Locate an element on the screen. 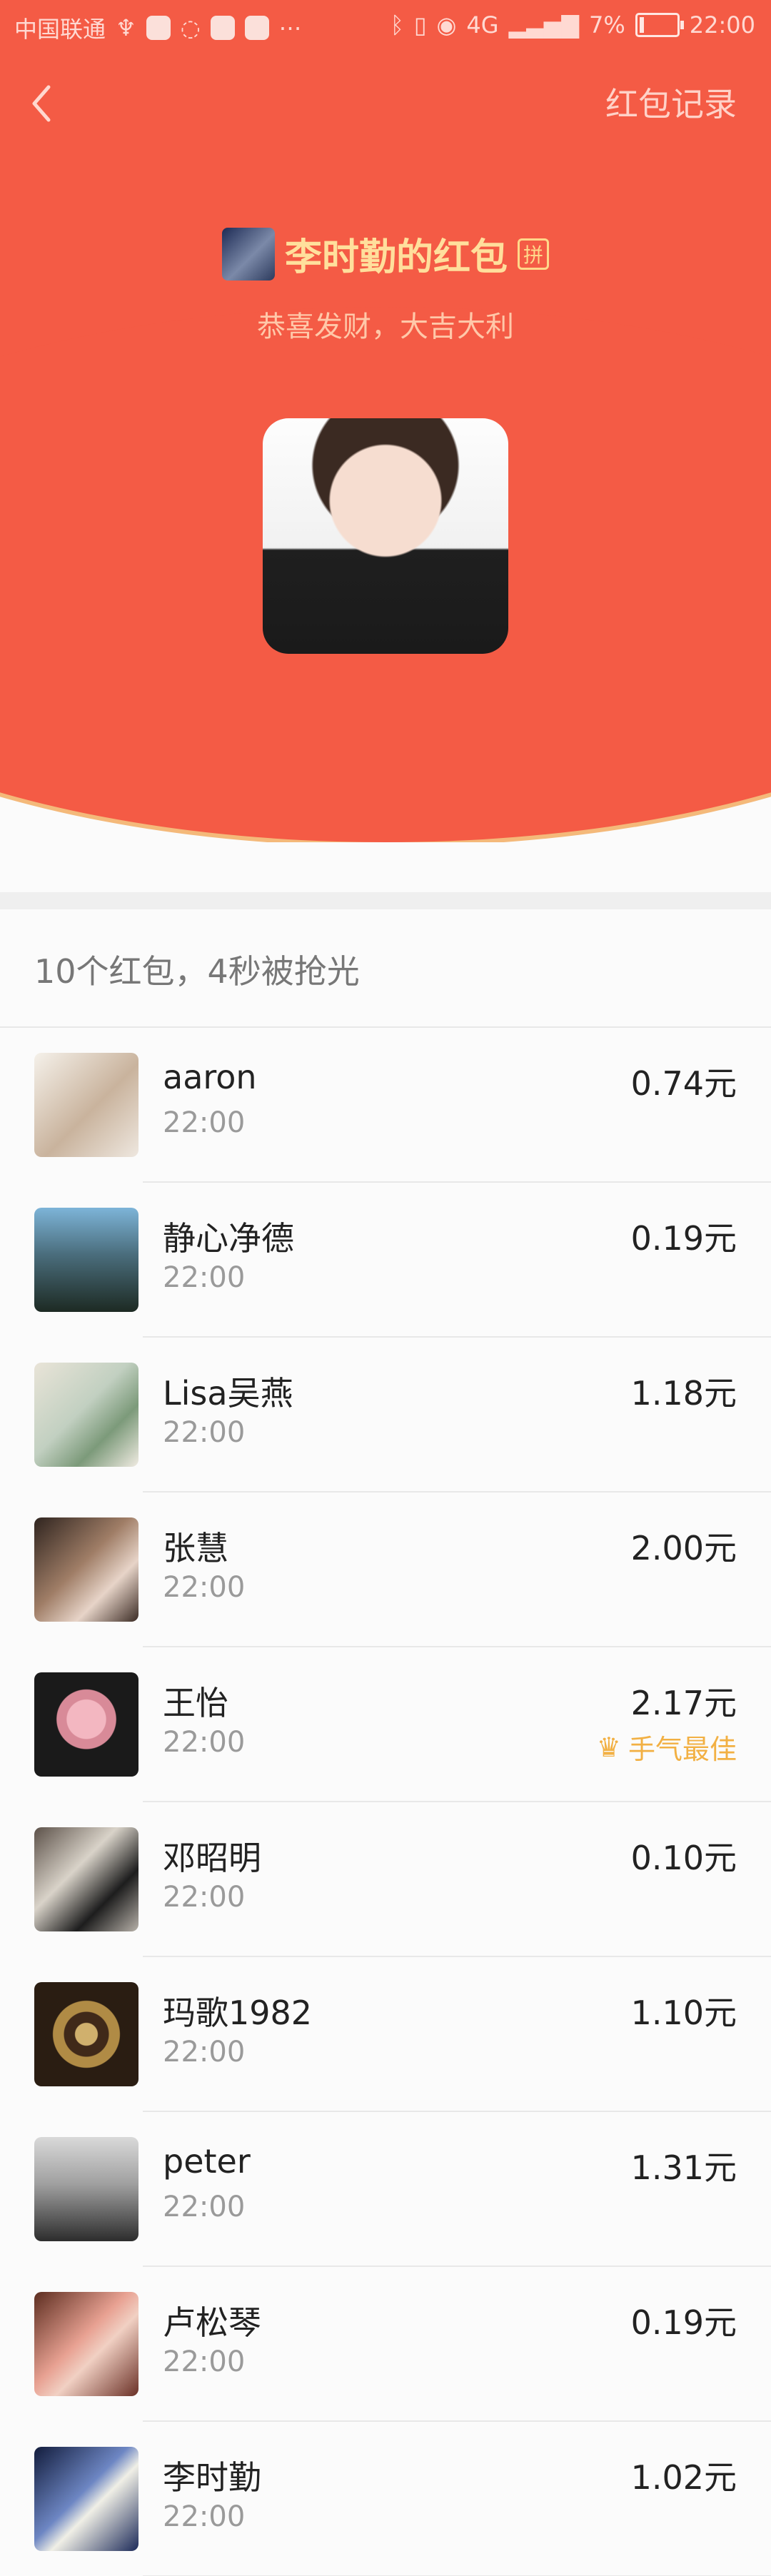 This screenshot has height=2576, width=771. more-icon: ⋯ is located at coordinates (290, 27).